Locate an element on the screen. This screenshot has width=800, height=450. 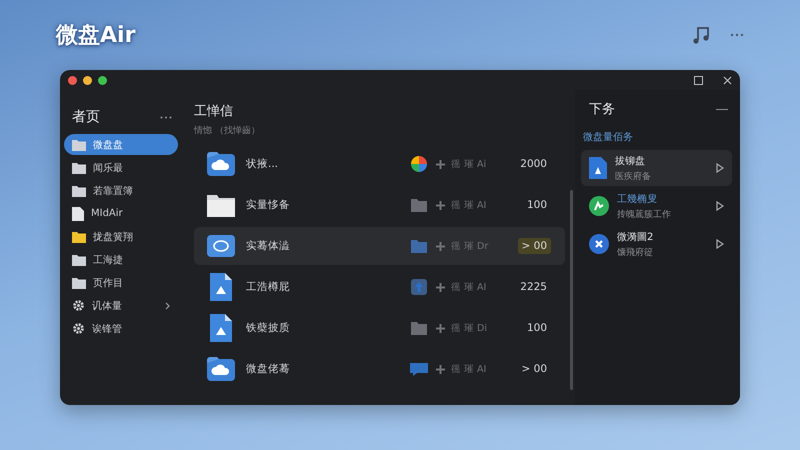
section-heading: 微盘量佰务 is located at coordinates (608, 137).